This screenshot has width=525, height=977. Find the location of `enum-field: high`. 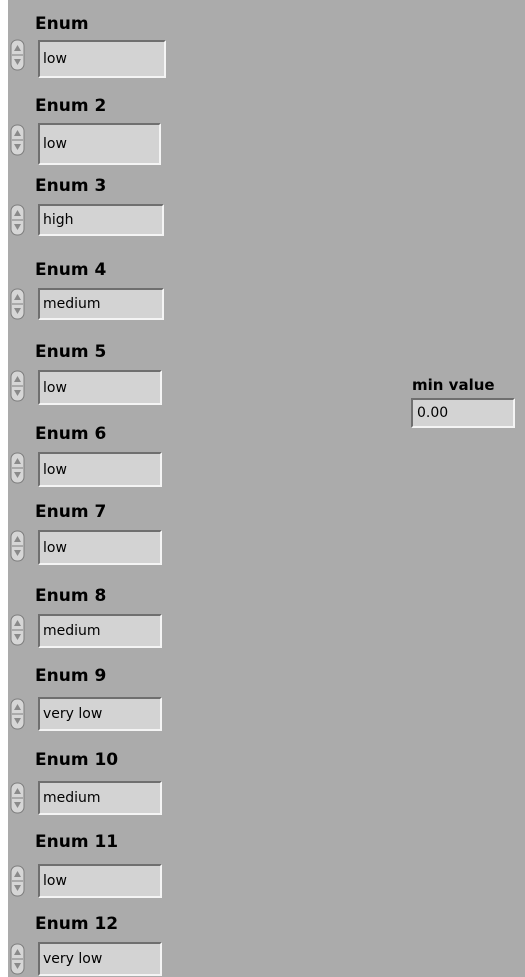

enum-field: high is located at coordinates (101, 220).